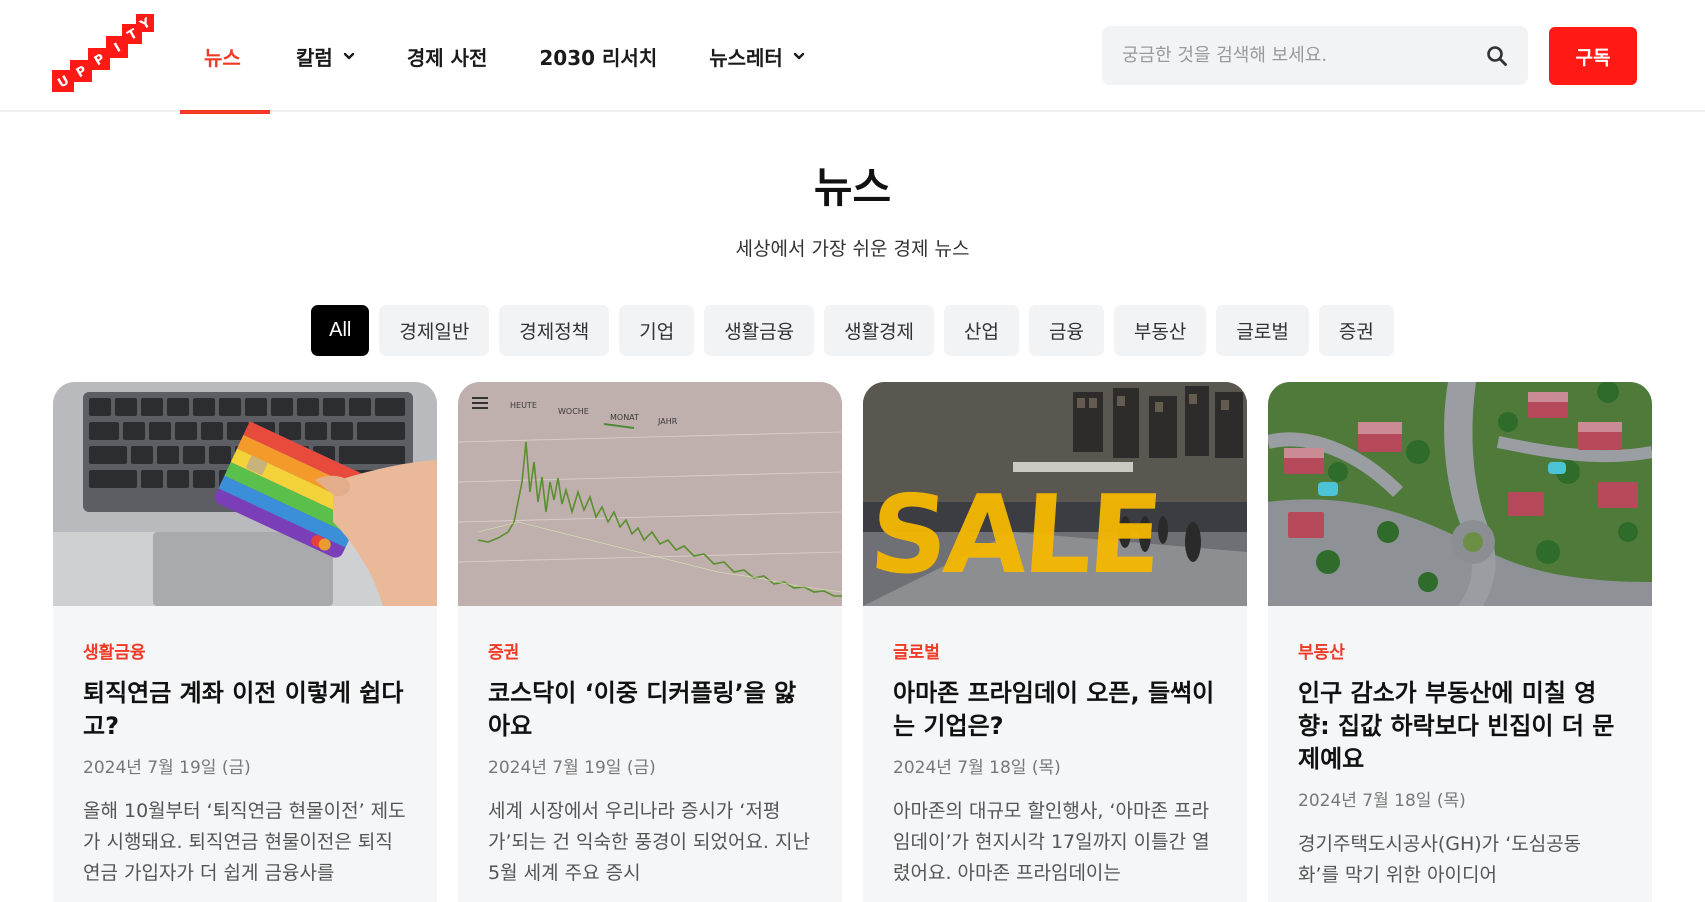  I want to click on filter-chip-finance: 금융, so click(1066, 330).